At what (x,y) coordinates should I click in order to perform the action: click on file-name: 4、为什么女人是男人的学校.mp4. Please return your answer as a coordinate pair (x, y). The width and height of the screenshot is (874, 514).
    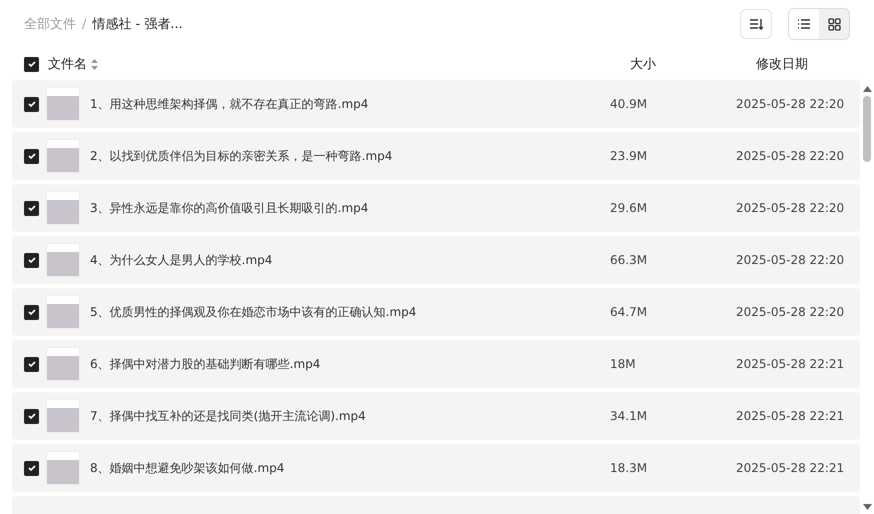
    Looking at the image, I should click on (181, 260).